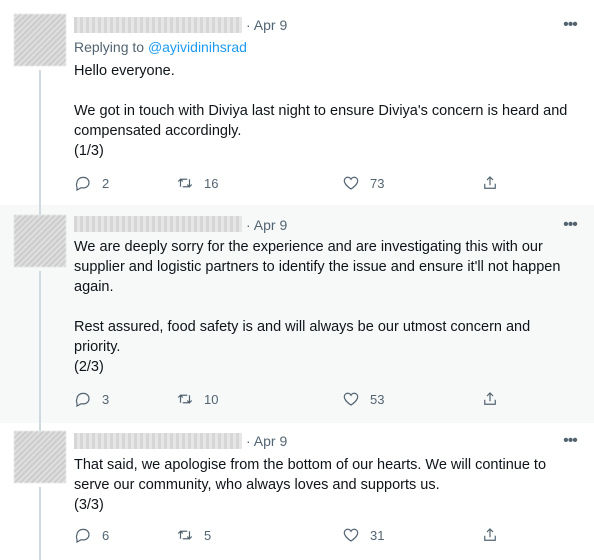 The image size is (594, 560). I want to click on retweet-button: 10, so click(197, 399).